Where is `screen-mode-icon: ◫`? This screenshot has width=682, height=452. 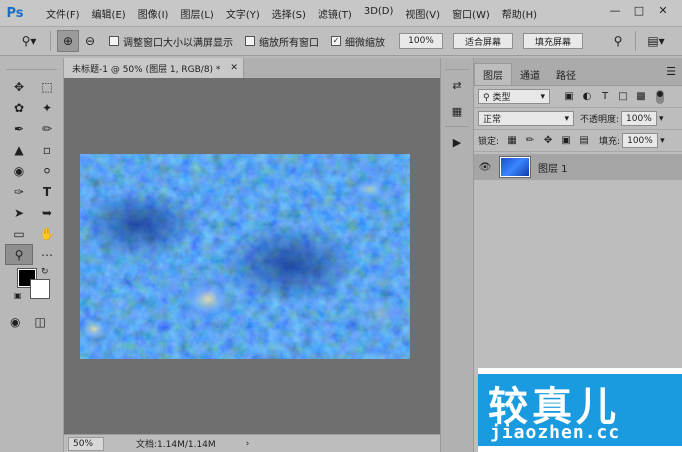
screen-mode-icon: ◫ is located at coordinates (39, 322).